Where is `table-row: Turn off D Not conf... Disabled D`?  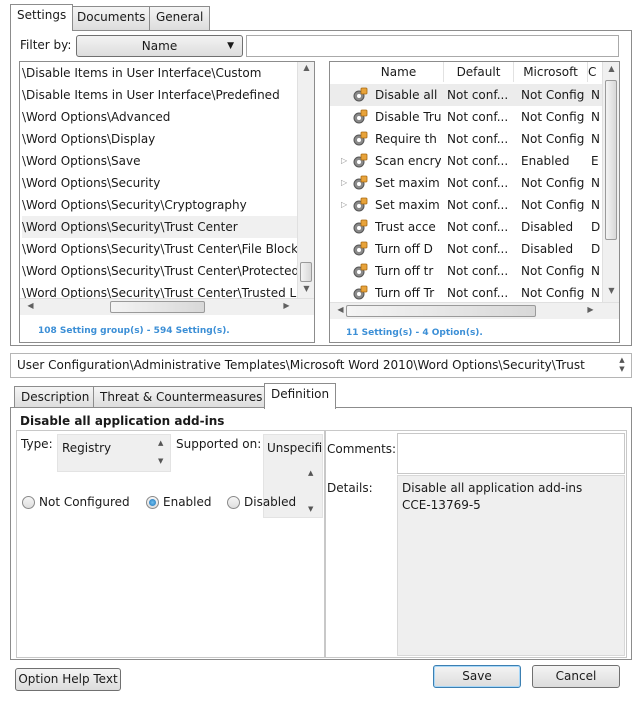
table-row: Turn off D Not conf... Disabled D is located at coordinates (470, 249).